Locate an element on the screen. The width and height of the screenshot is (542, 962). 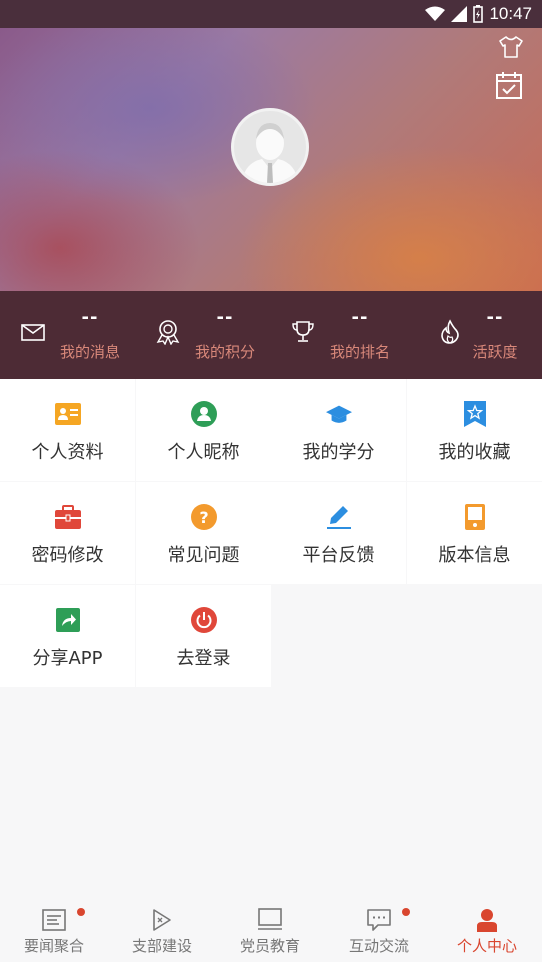
menu-item-change-password: 密码修改 is located at coordinates (67, 533).